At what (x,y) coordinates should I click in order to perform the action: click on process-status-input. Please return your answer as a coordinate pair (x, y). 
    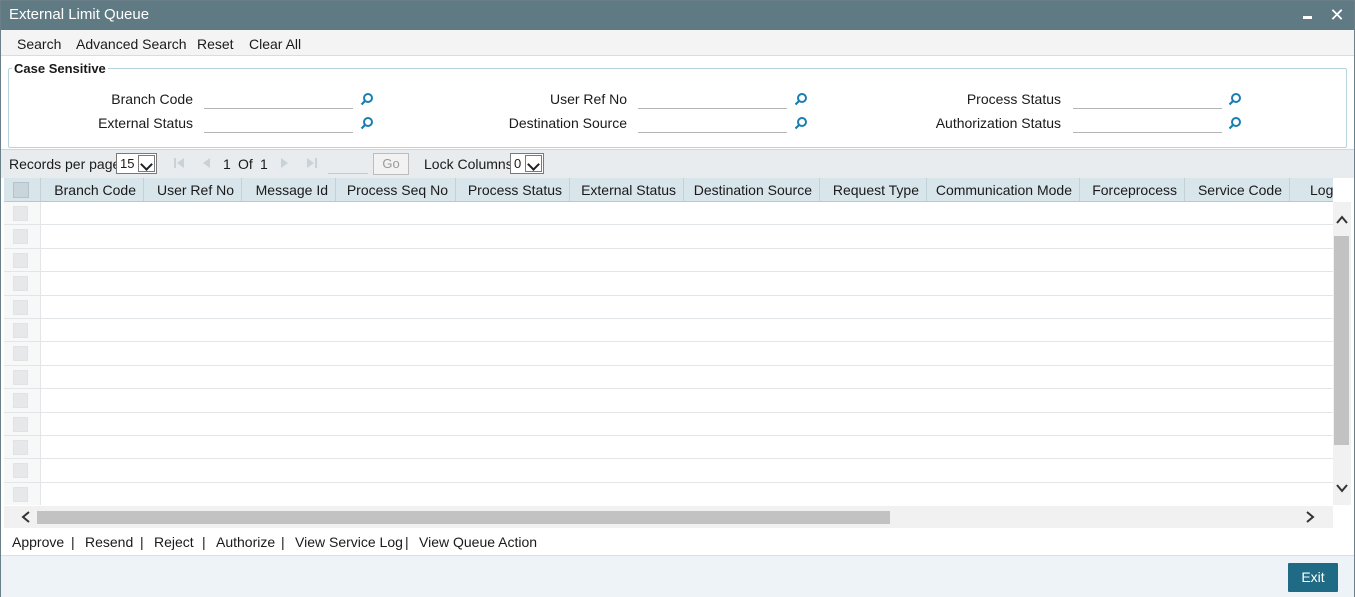
    Looking at the image, I should click on (1147, 98).